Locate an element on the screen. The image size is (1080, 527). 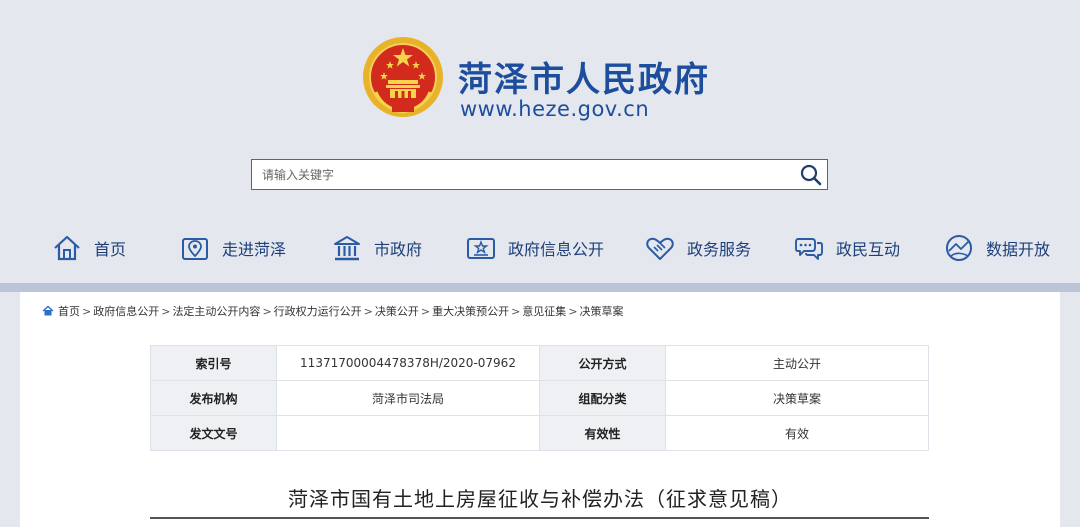
info-key-category: 组配分类 is located at coordinates (602, 398).